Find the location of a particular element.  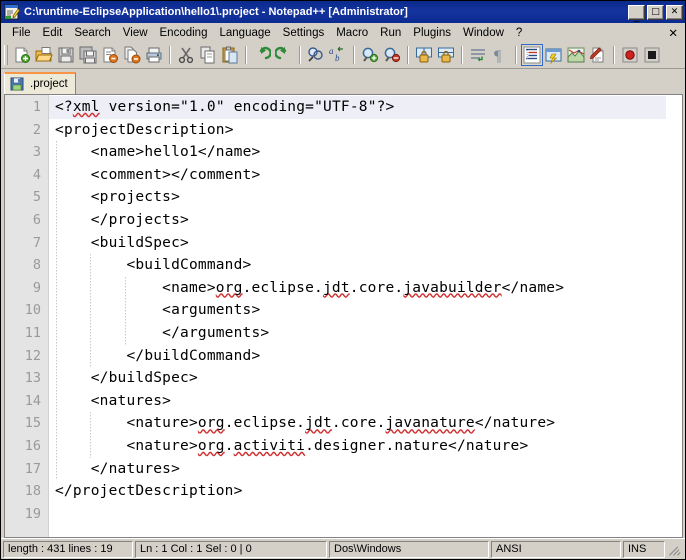

menu-settings: Settings is located at coordinates (304, 33).